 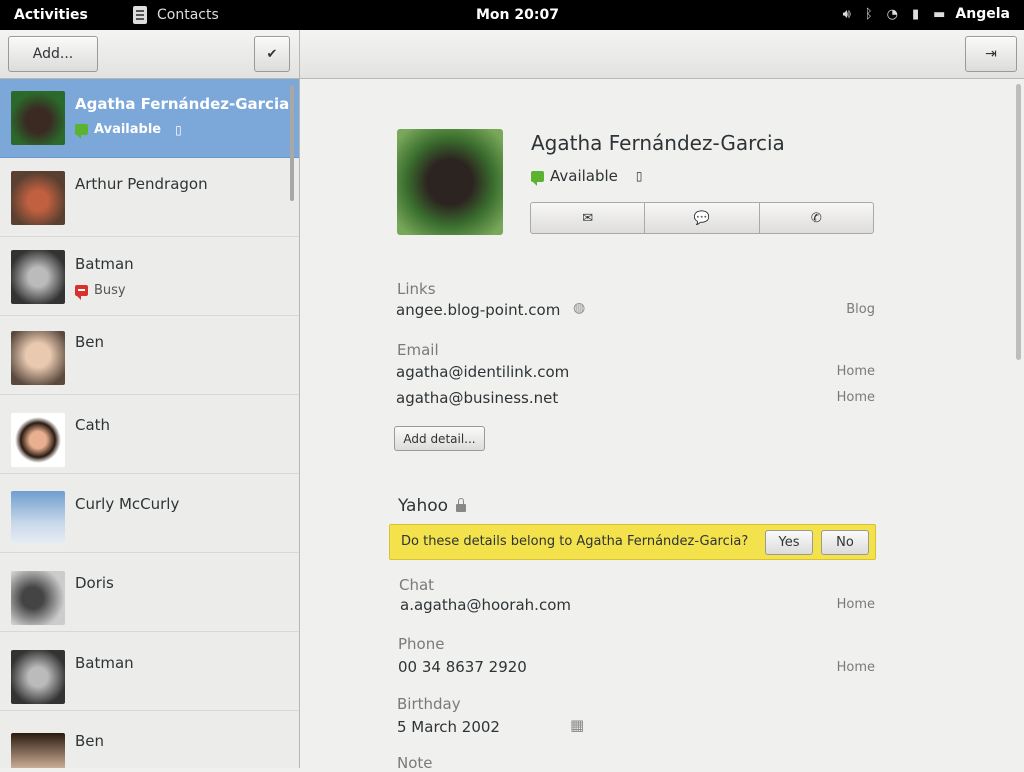 I want to click on list-item-contact: Cath, so click(x=149, y=434).